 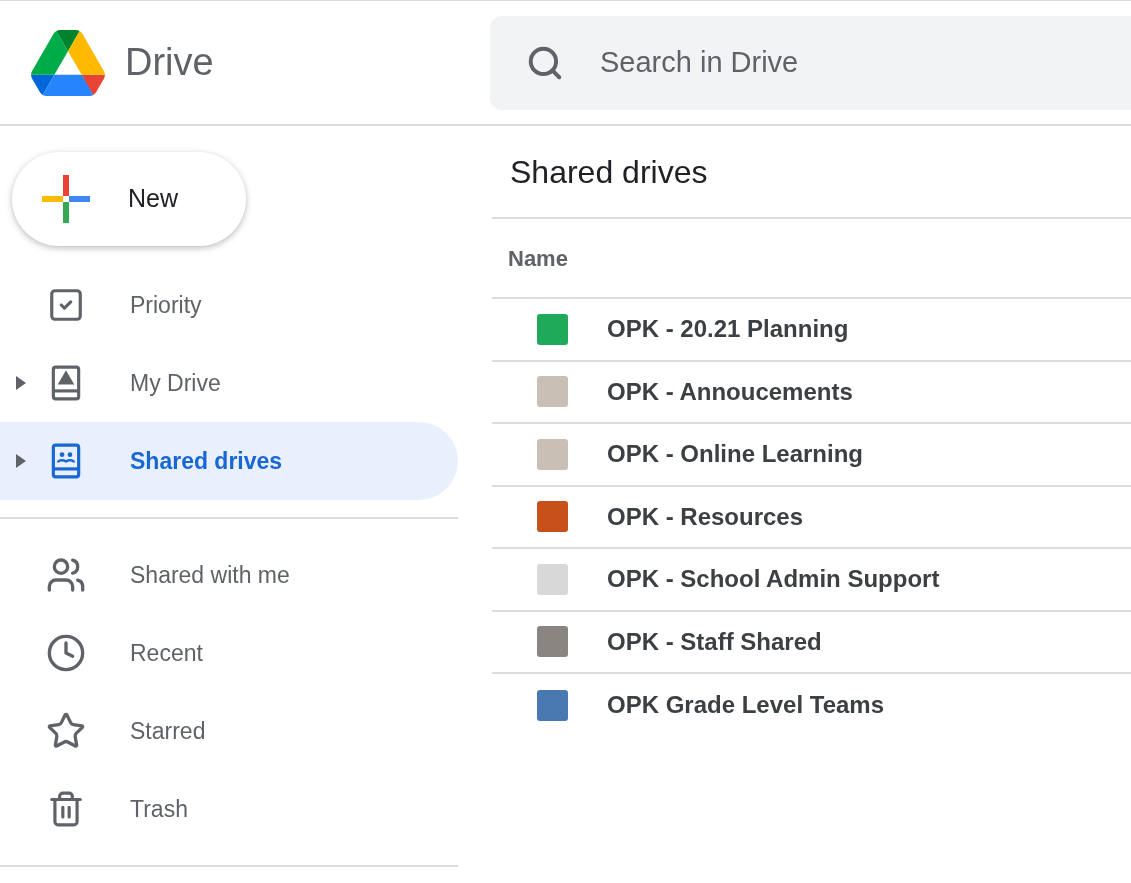 I want to click on drive-row: OPK - Online Learning, so click(x=811, y=455).